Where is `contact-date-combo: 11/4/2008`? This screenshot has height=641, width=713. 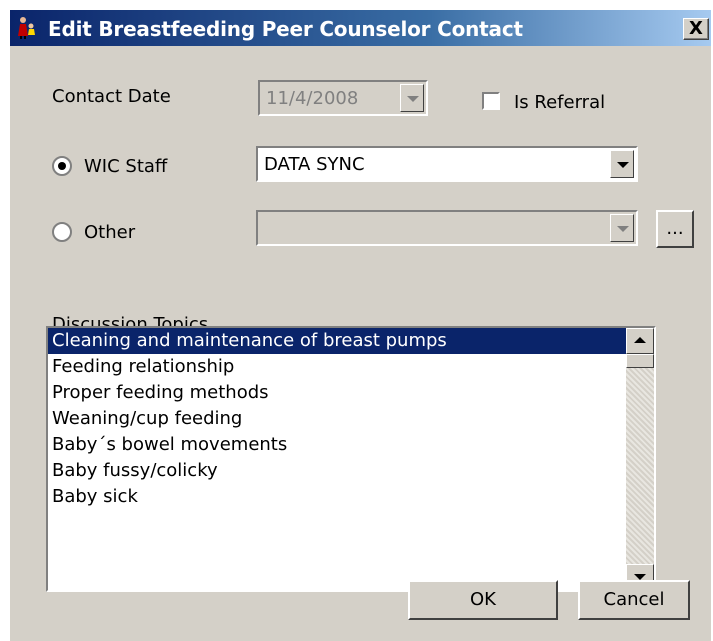 contact-date-combo: 11/4/2008 is located at coordinates (343, 98).